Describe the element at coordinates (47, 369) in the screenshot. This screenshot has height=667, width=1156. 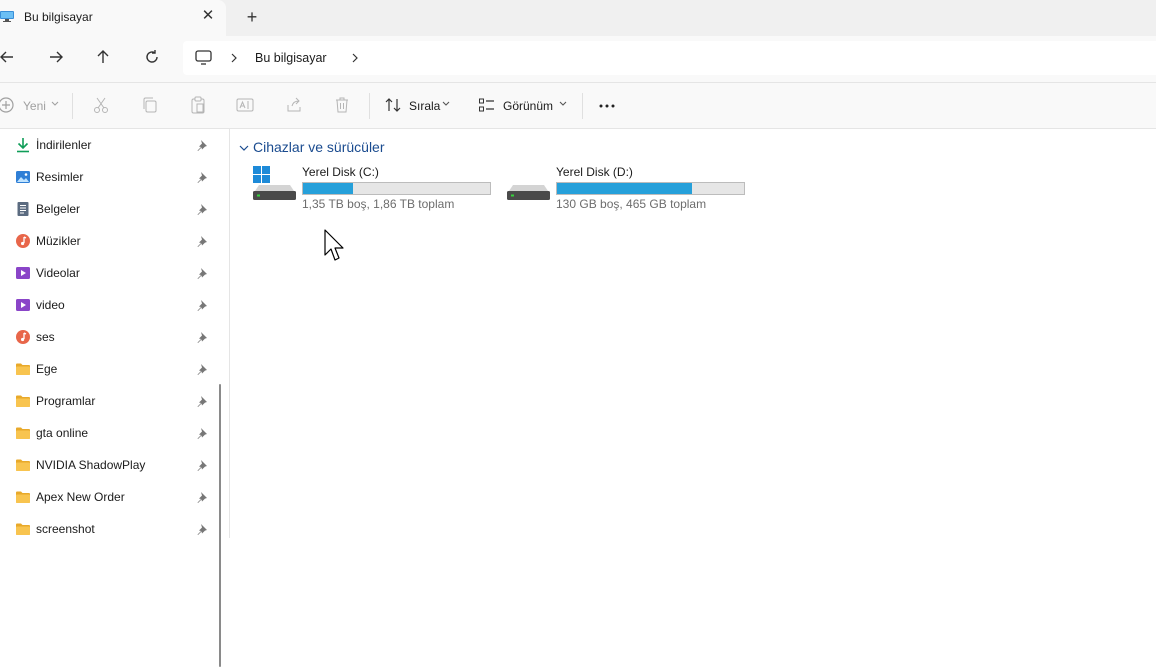
I see `sidebar-item-label: Ege` at that location.